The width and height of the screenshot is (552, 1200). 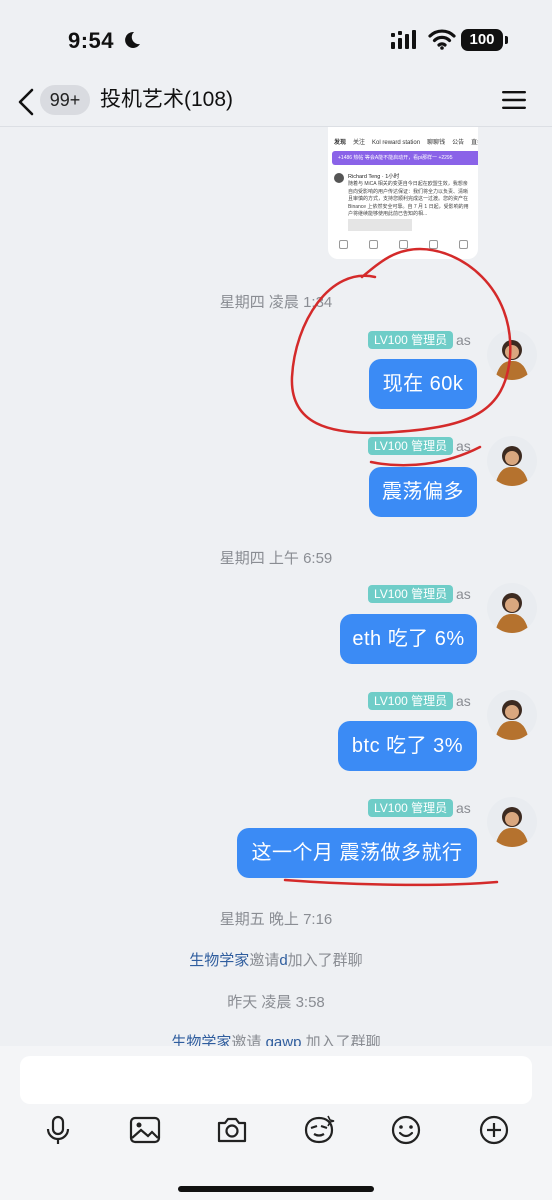 I want to click on timestamp: 星期四 凌晨 1:34, so click(x=276, y=302).